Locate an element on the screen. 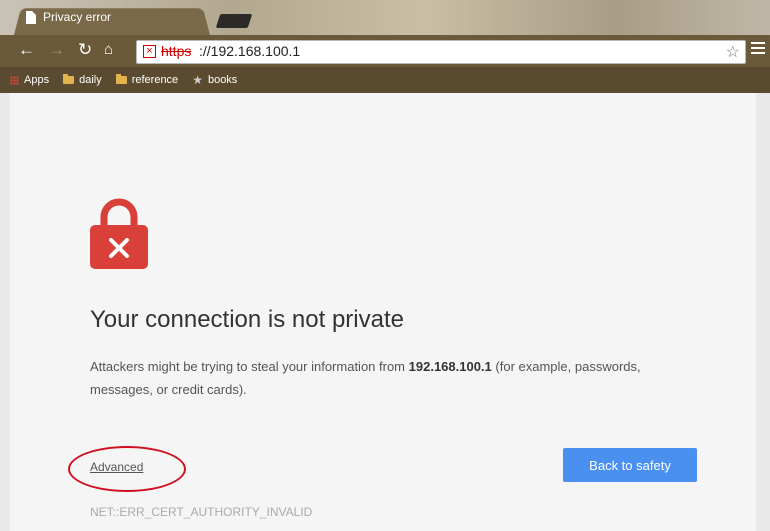 This screenshot has height=531, width=770. tab-content: Privacy error is located at coordinates (68, 17).